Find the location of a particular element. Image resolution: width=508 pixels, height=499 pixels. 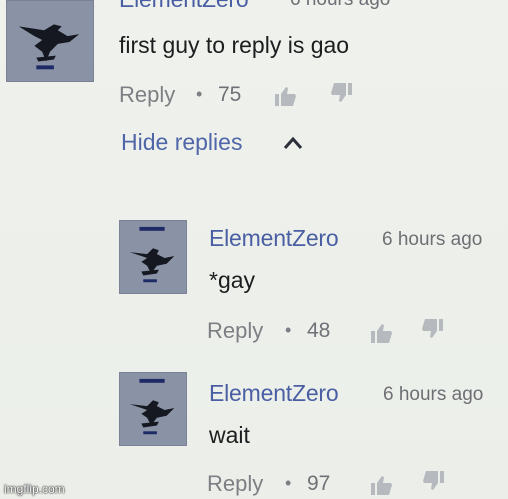

reply-like-count: 48 is located at coordinates (319, 330).